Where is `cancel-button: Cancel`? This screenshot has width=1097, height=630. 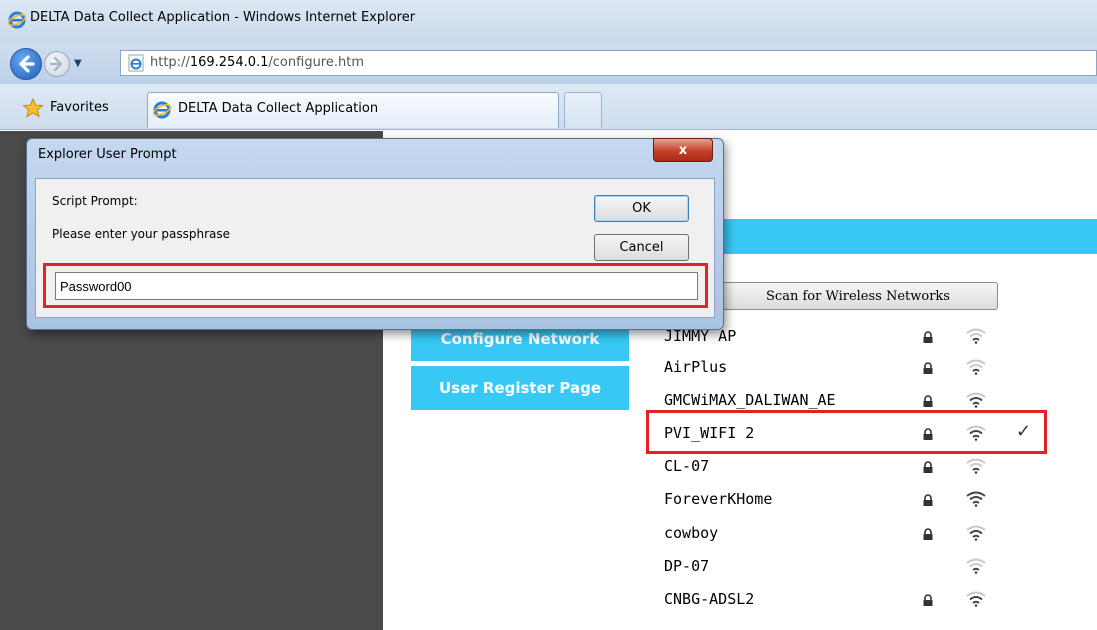
cancel-button: Cancel is located at coordinates (641, 247).